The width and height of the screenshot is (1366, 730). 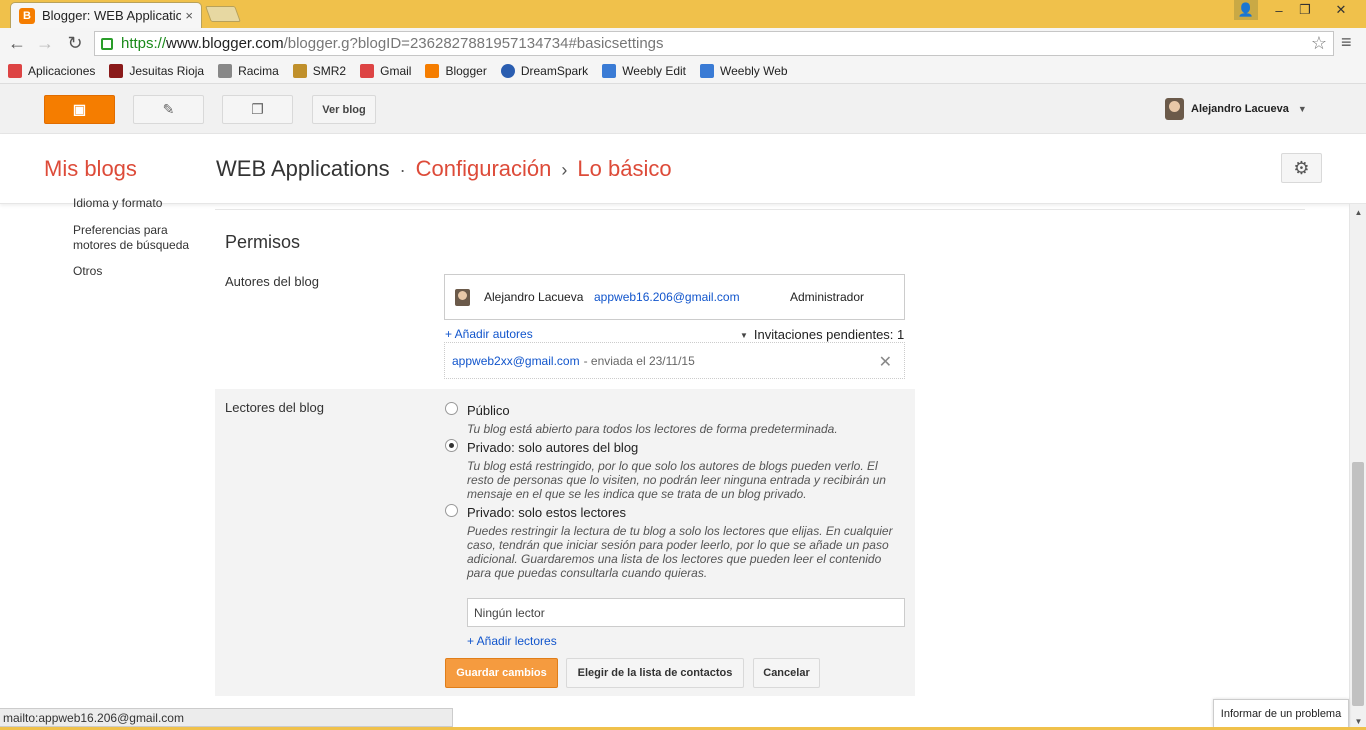 I want to click on gmail-icon, so click(x=367, y=70).